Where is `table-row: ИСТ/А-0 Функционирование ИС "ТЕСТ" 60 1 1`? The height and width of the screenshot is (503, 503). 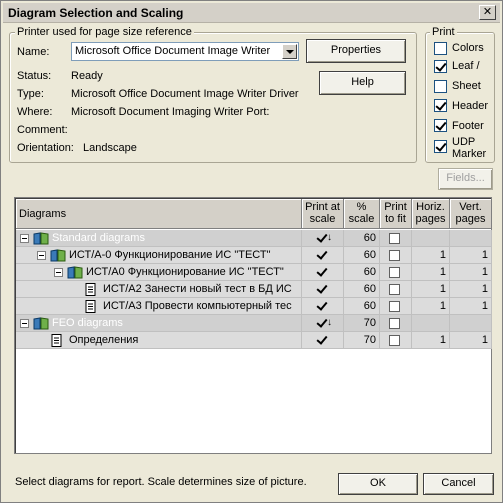
table-row: ИСТ/А-0 Функционирование ИС "ТЕСТ" 60 1 1 is located at coordinates (254, 255).